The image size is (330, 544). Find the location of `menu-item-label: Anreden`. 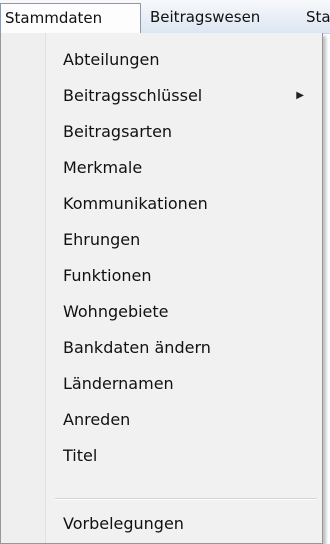

menu-item-label: Anreden is located at coordinates (97, 419).